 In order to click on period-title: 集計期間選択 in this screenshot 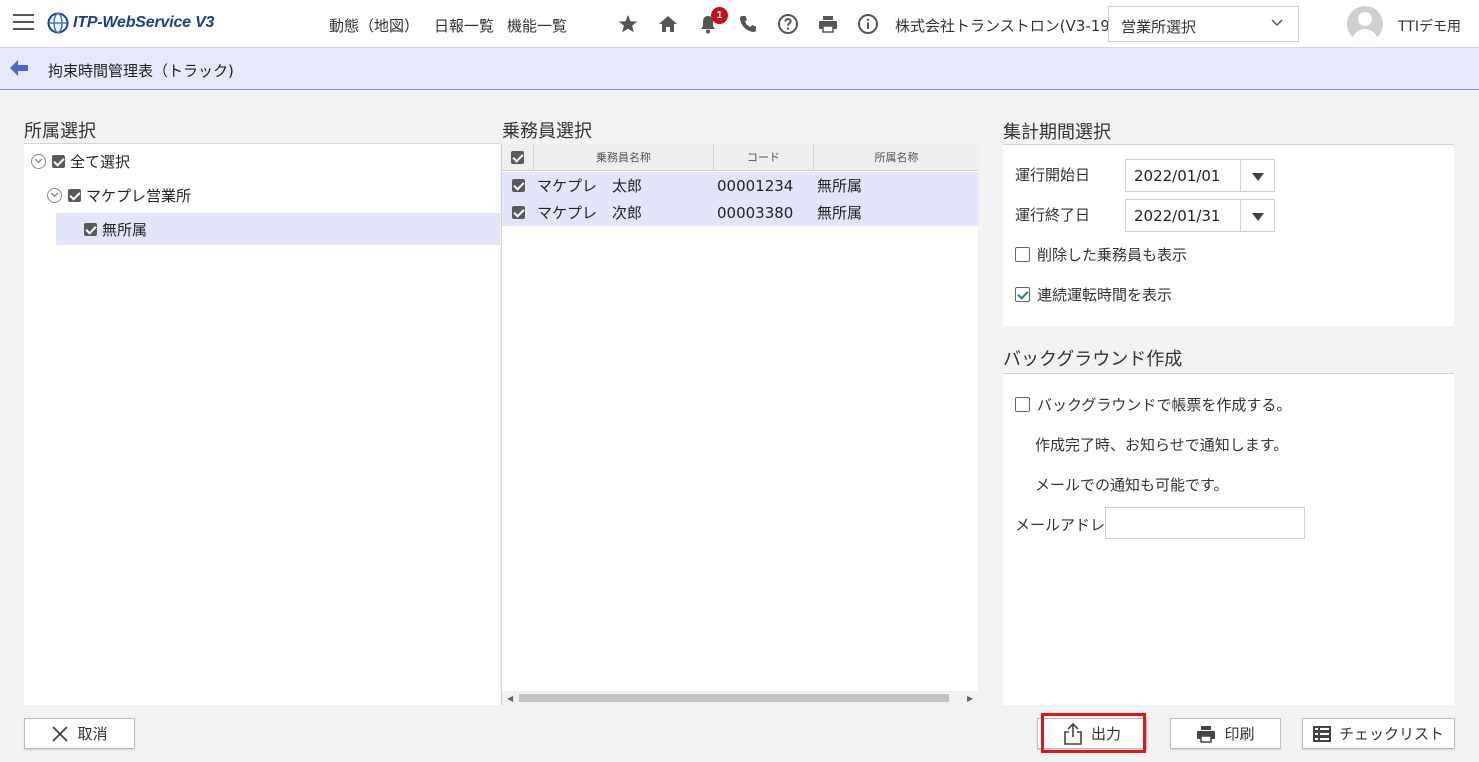, I will do `click(1057, 132)`.